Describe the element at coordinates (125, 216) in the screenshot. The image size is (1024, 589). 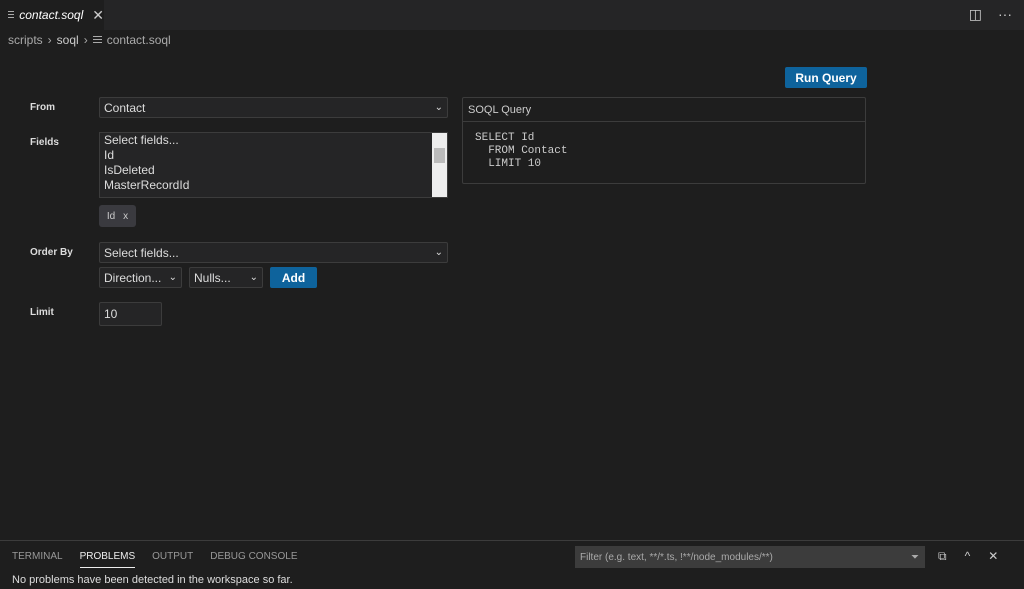
I see `remove-field-button: x` at that location.